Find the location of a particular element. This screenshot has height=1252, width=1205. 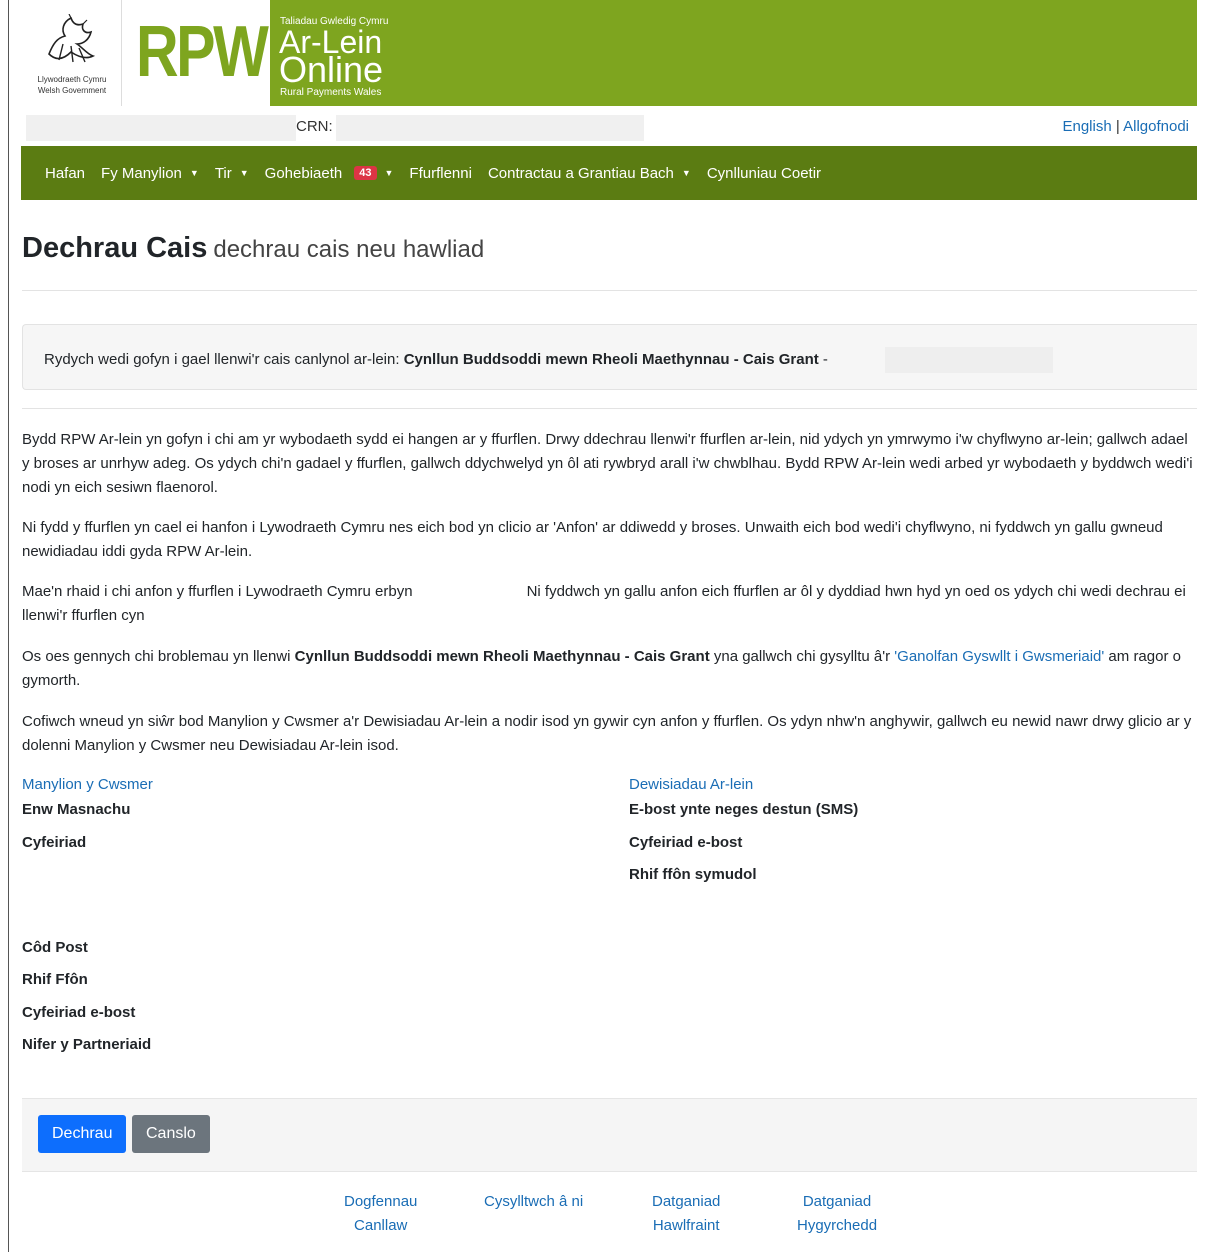

nav-item-contracts: Contractau a Grantiau Bach ▼ is located at coordinates (589, 173).